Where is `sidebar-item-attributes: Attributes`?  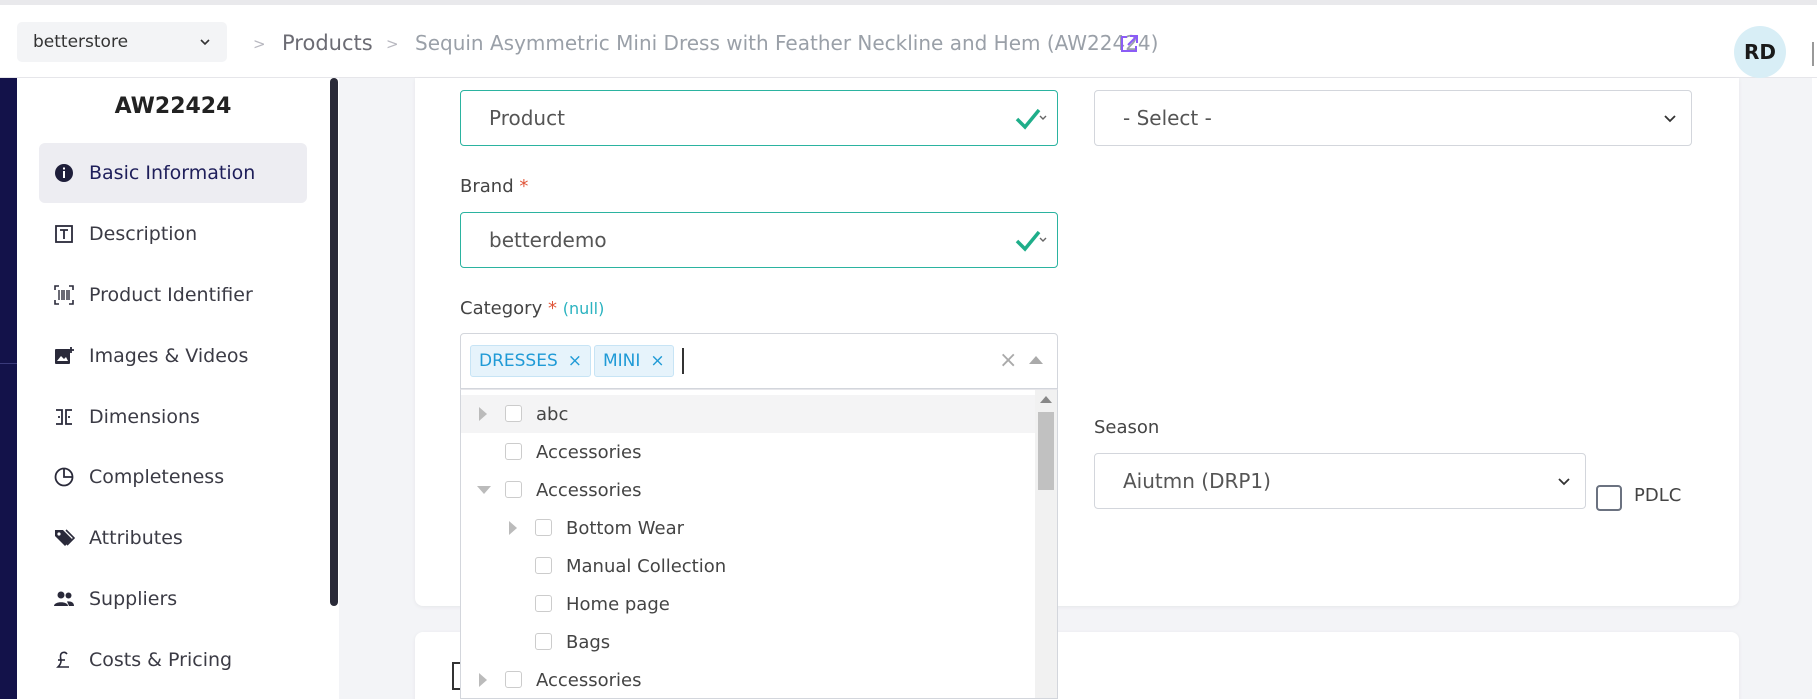
sidebar-item-attributes: Attributes is located at coordinates (173, 538).